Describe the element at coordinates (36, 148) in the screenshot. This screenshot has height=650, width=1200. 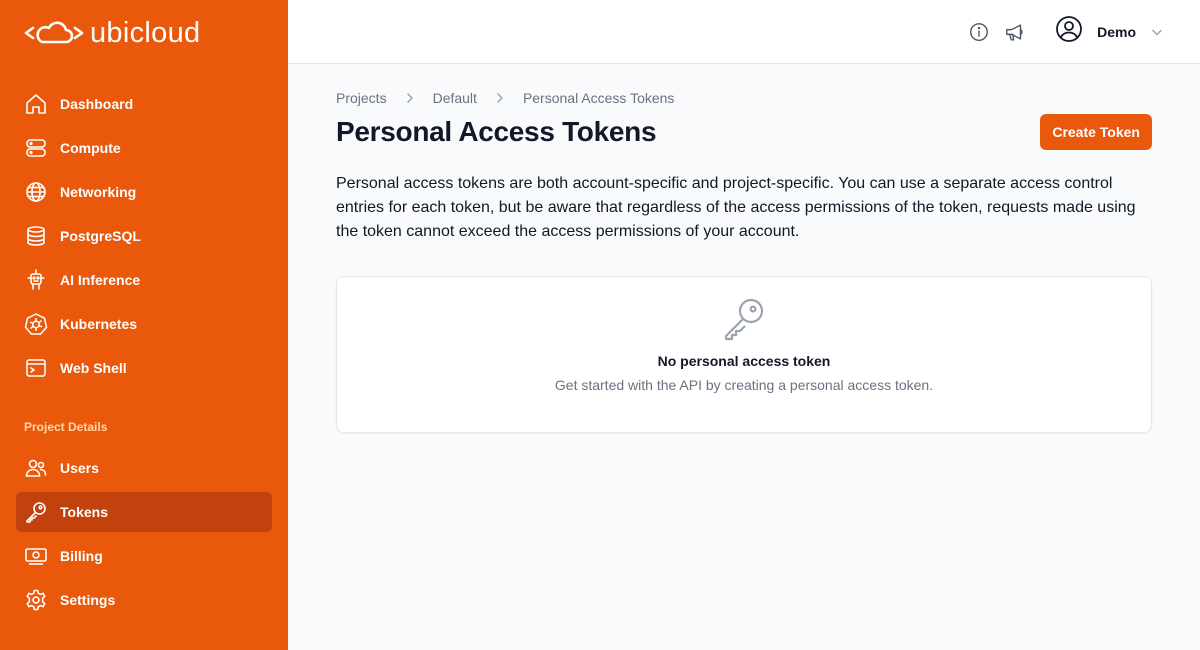
I see `server-icon` at that location.